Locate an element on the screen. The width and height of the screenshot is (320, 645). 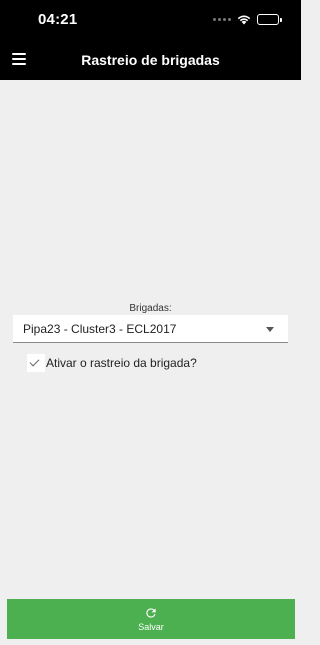
dropdown-arrow-icon is located at coordinates (270, 329).